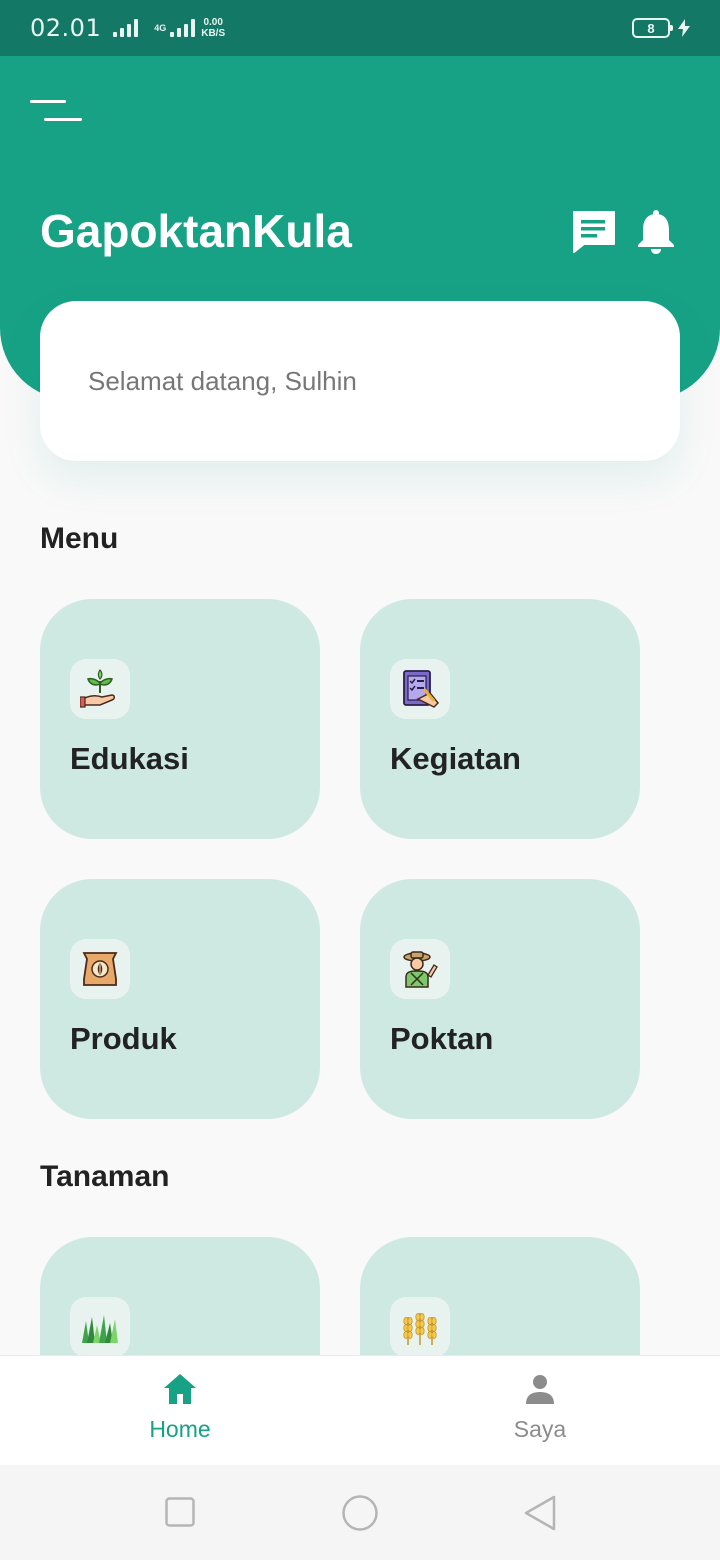 The image size is (720, 1560). Describe the element at coordinates (160, 27) in the screenshot. I see `network-type: 4G` at that location.